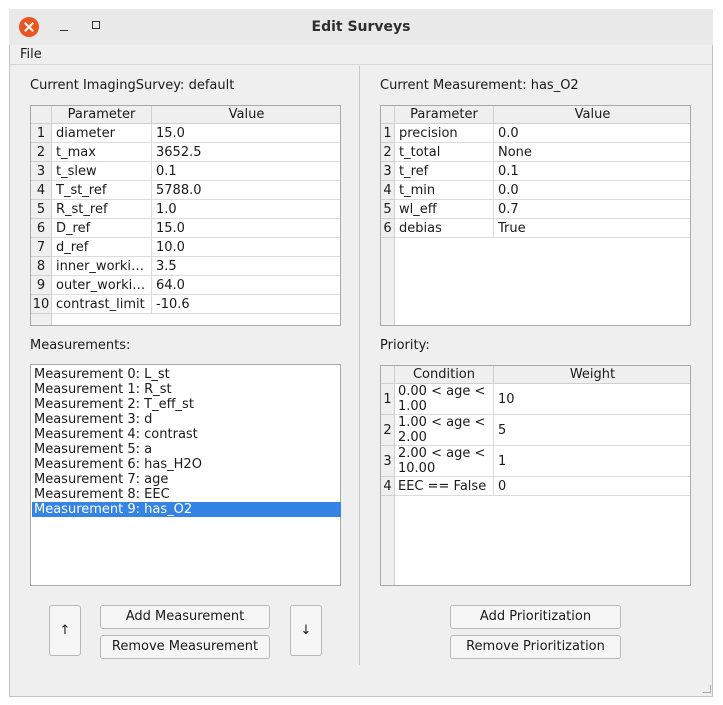 This screenshot has height=705, width=723. Describe the element at coordinates (41, 228) in the screenshot. I see `row-number: 6` at that location.